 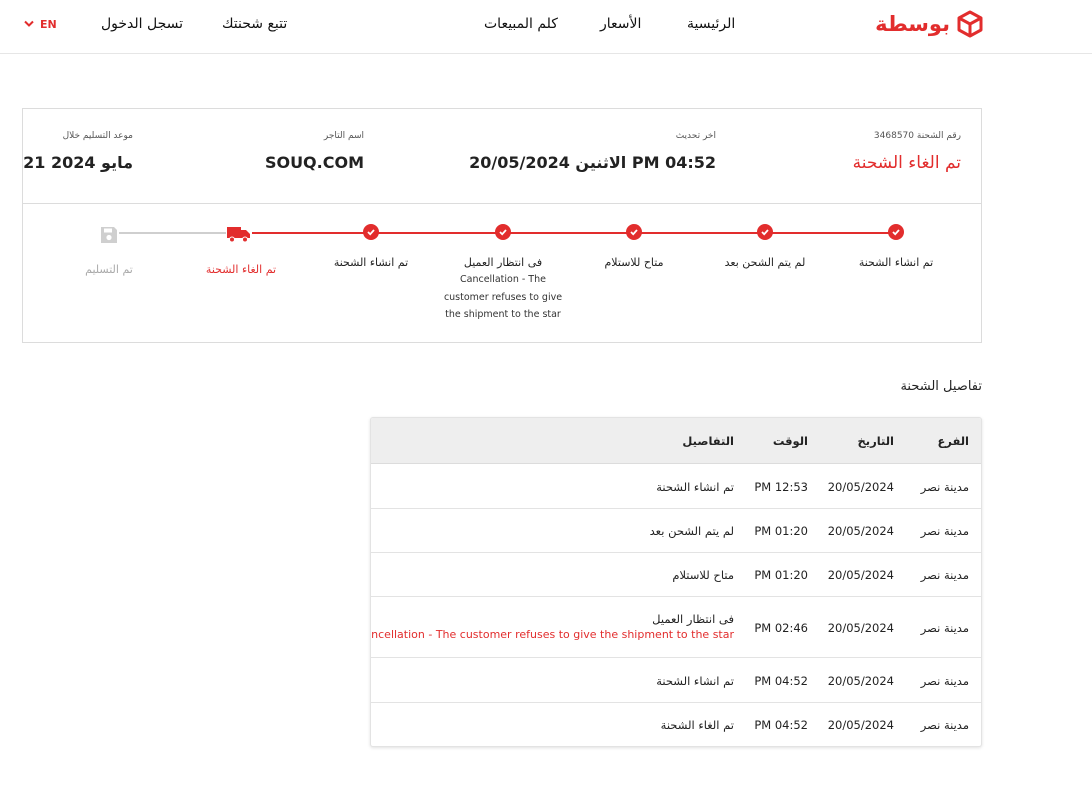 I want to click on shipment-status-value: تم الغاء الشحنة, so click(x=906, y=163).